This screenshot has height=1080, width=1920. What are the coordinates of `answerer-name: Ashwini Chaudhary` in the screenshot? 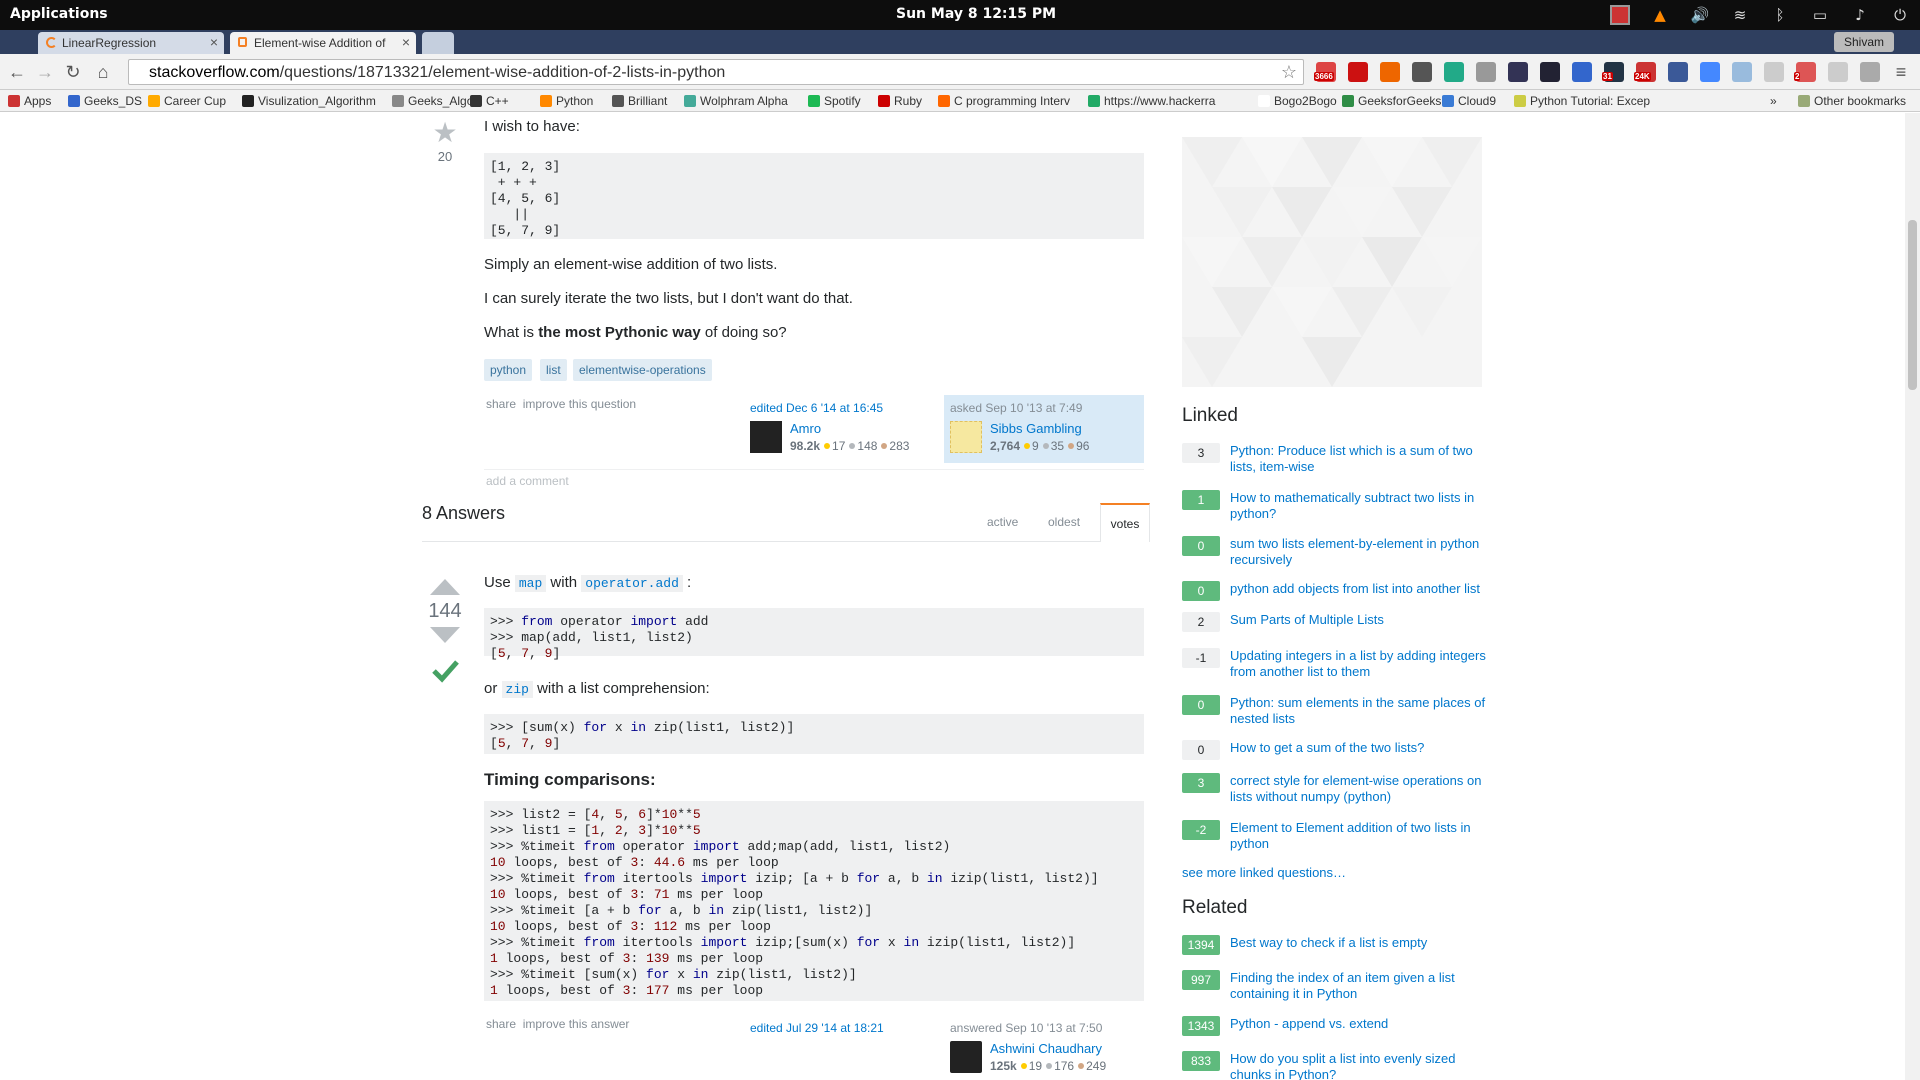 It's located at (1048, 1048).